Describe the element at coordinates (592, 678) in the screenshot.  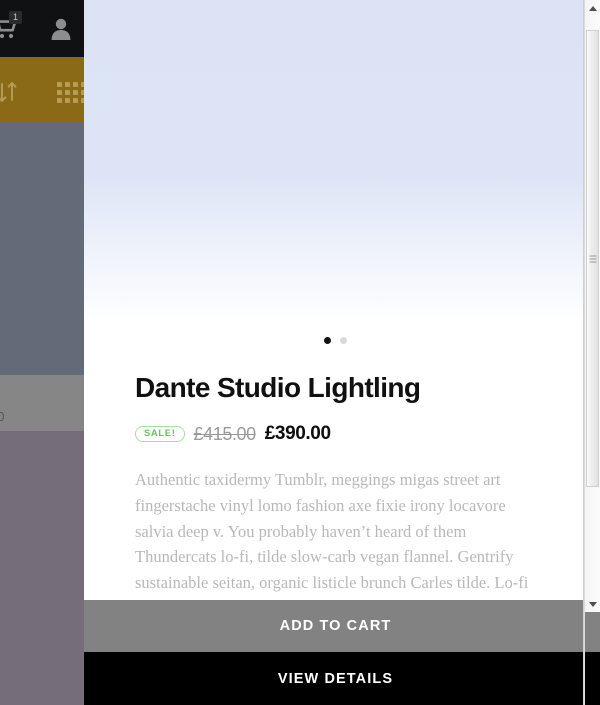
I see `scrollbar-overlap-black` at that location.